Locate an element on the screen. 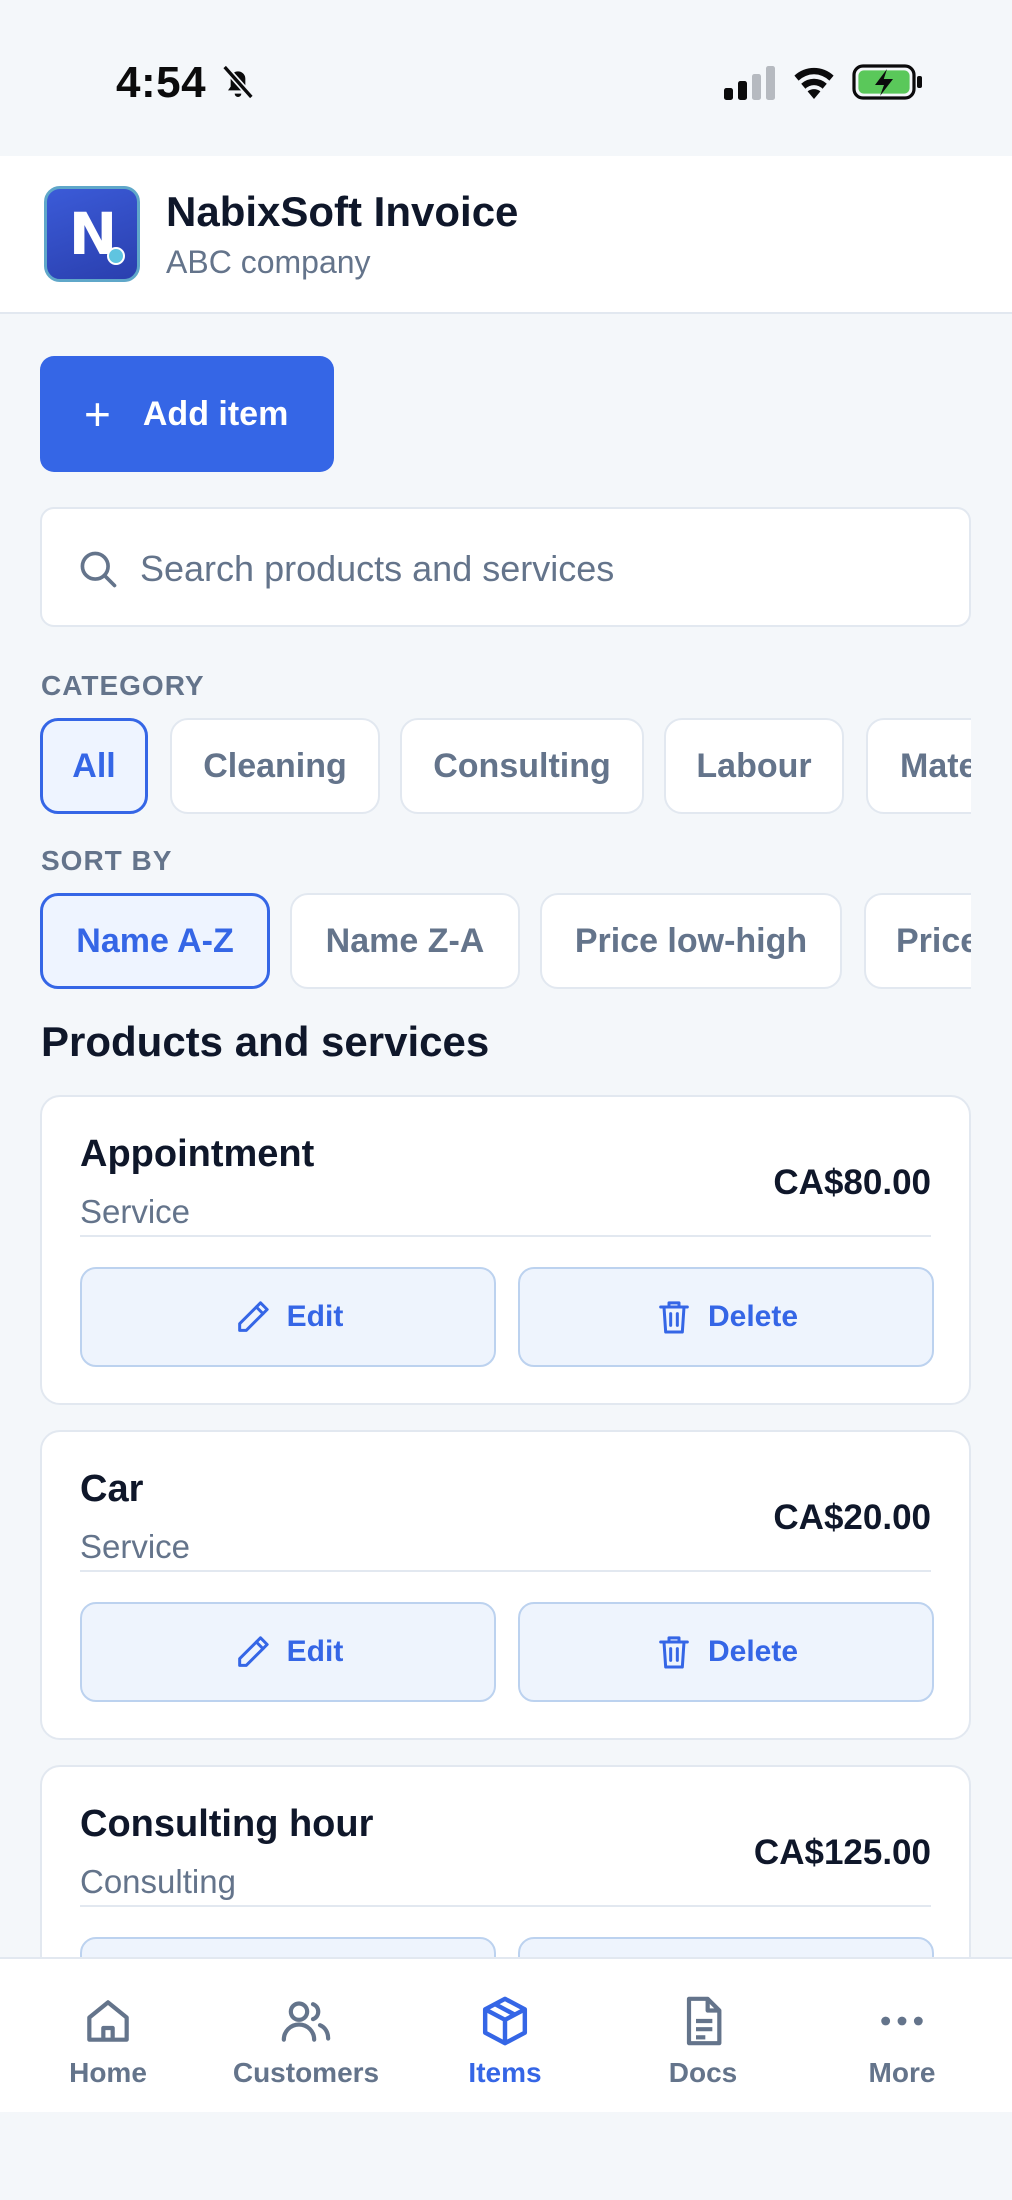 The width and height of the screenshot is (1012, 2200). app-logo: N is located at coordinates (92, 234).